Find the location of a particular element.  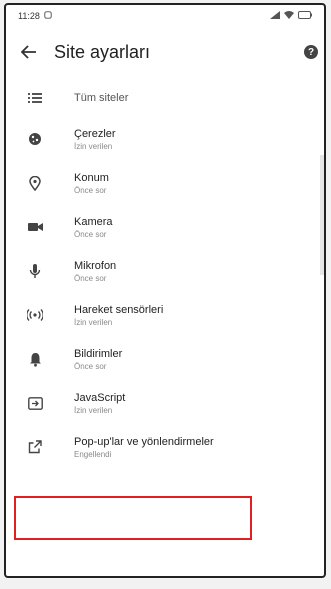

video-camera-icon is located at coordinates (35, 227).